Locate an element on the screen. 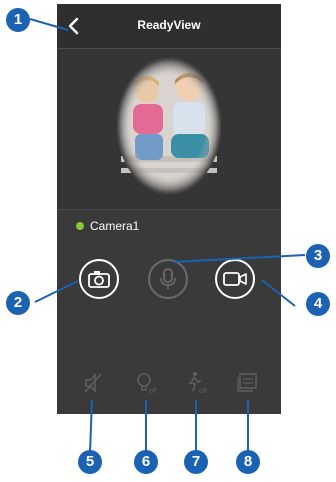 The height and width of the screenshot is (482, 336). callout-2: 2 is located at coordinates (18, 303).